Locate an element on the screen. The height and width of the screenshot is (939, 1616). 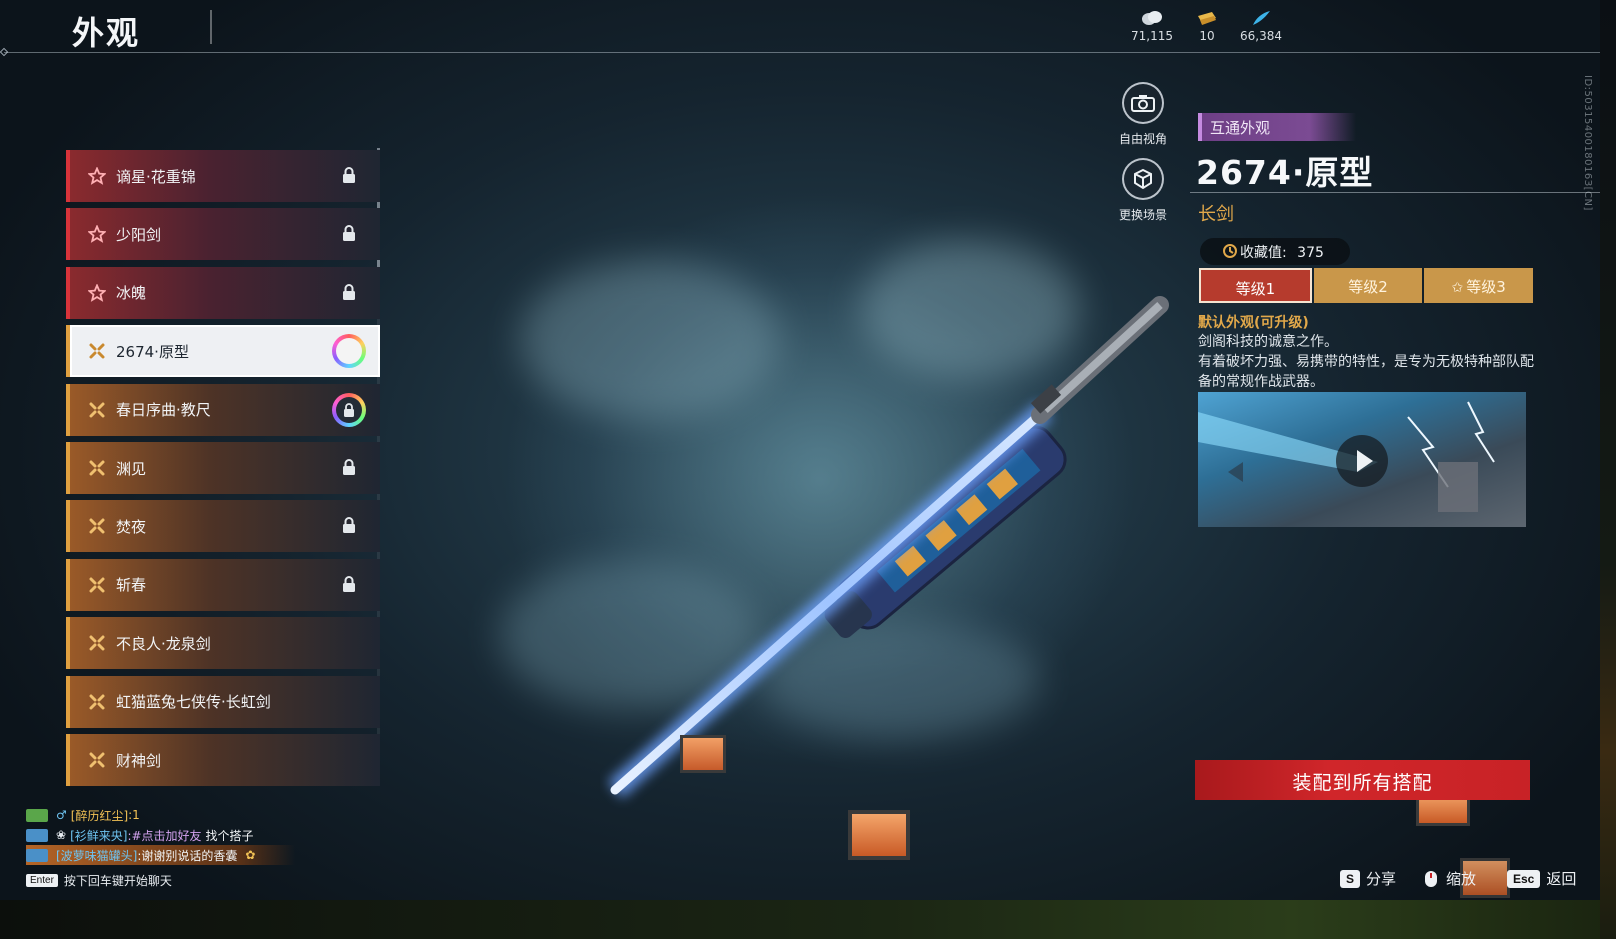
chat-line-highlighted: [波萝味猫罐头] :谢谢别说话的香囊 ✿ is located at coordinates (161, 855).